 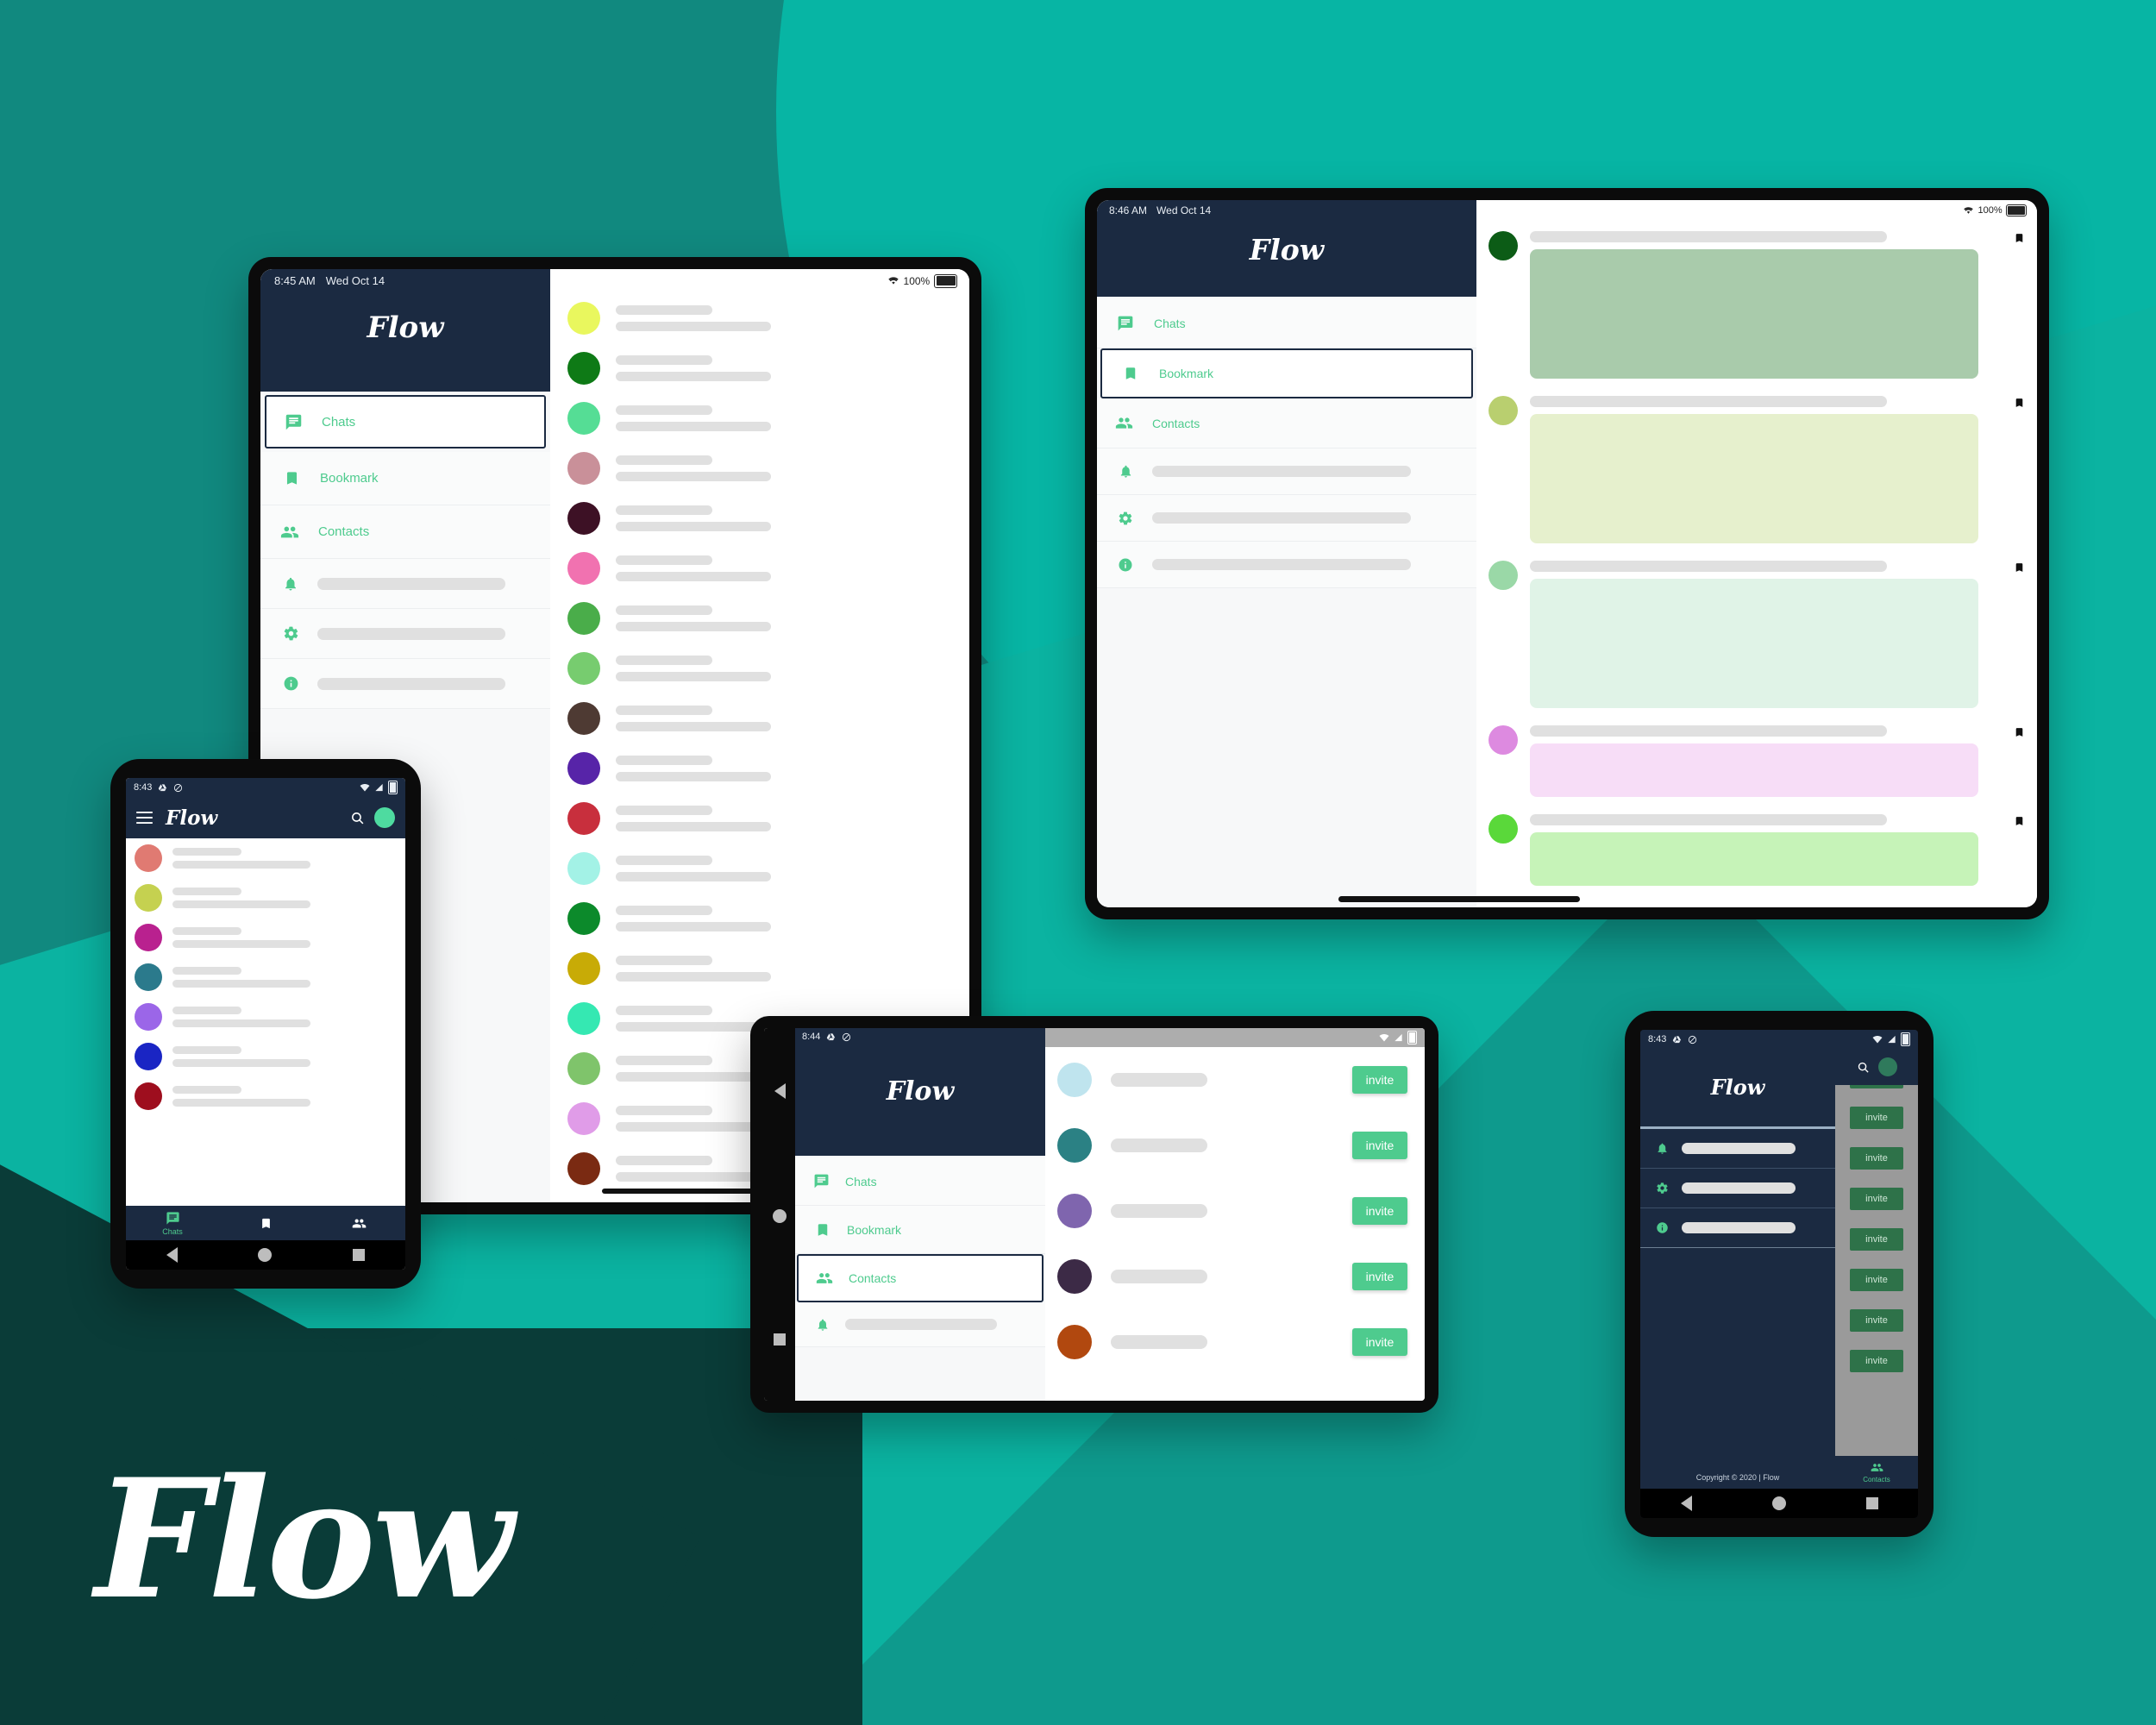 I want to click on phone-chats-bottom-nav: Chats, so click(x=265, y=1223).